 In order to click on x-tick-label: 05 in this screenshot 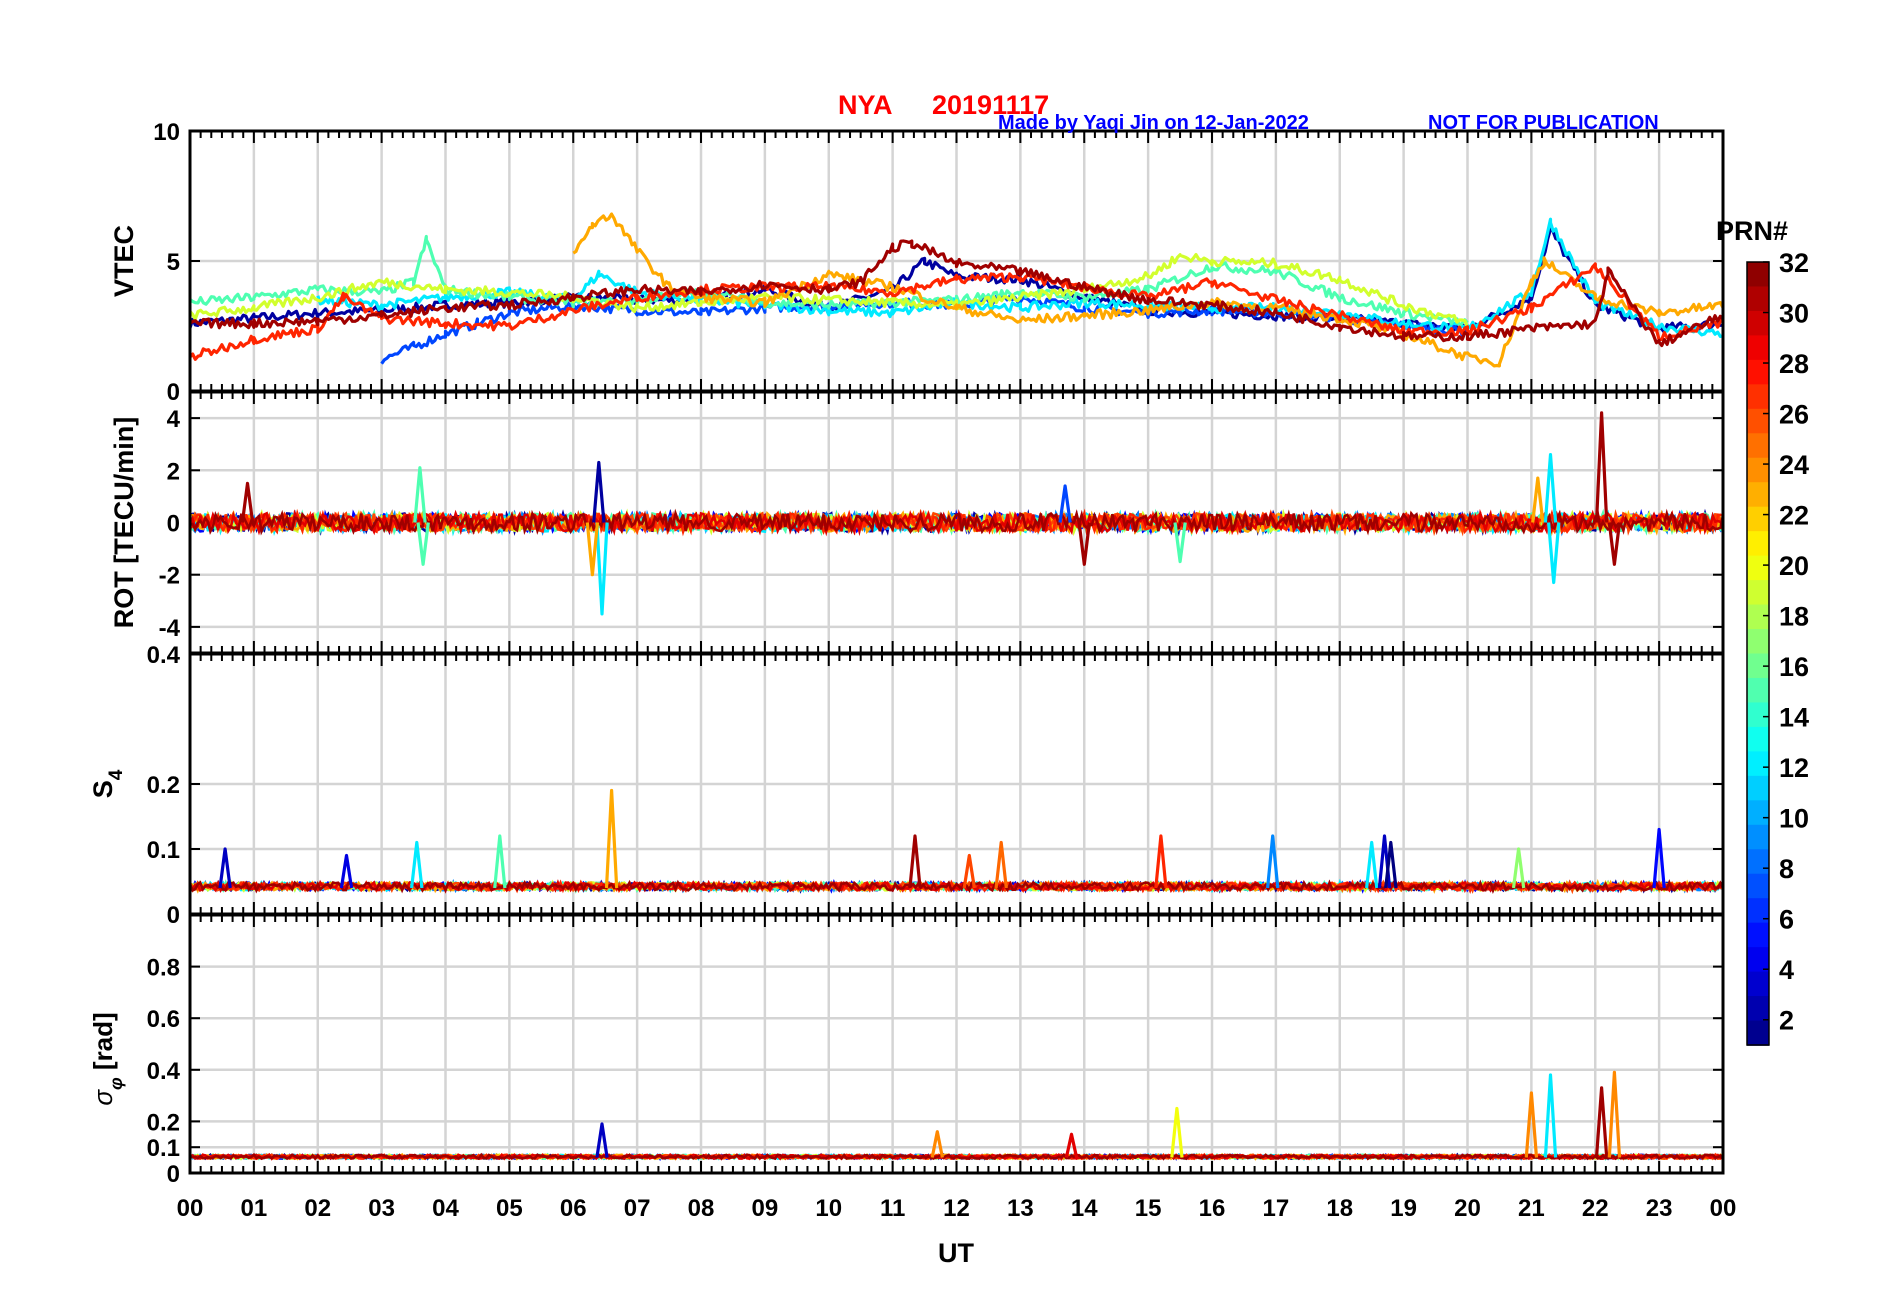, I will do `click(509, 1208)`.